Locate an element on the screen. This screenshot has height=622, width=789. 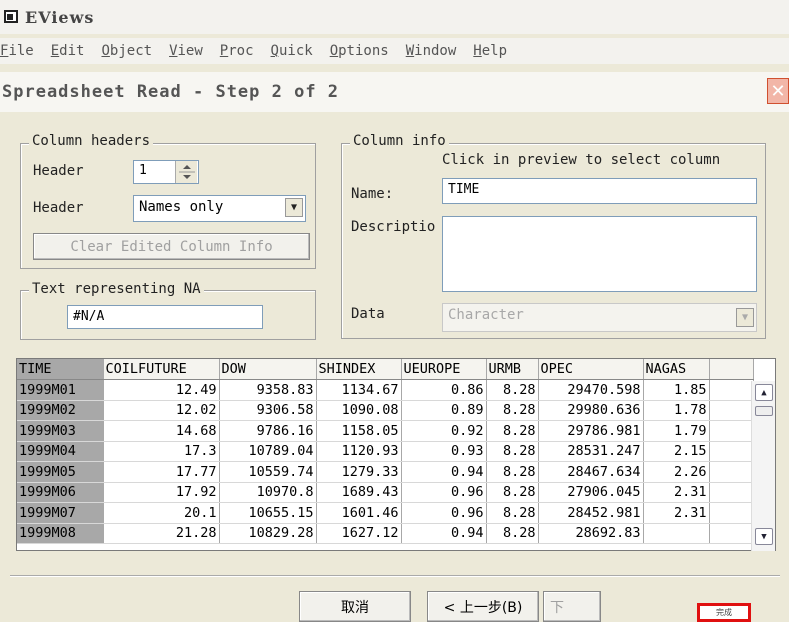
table-cell: 28531.247 is located at coordinates (591, 451).